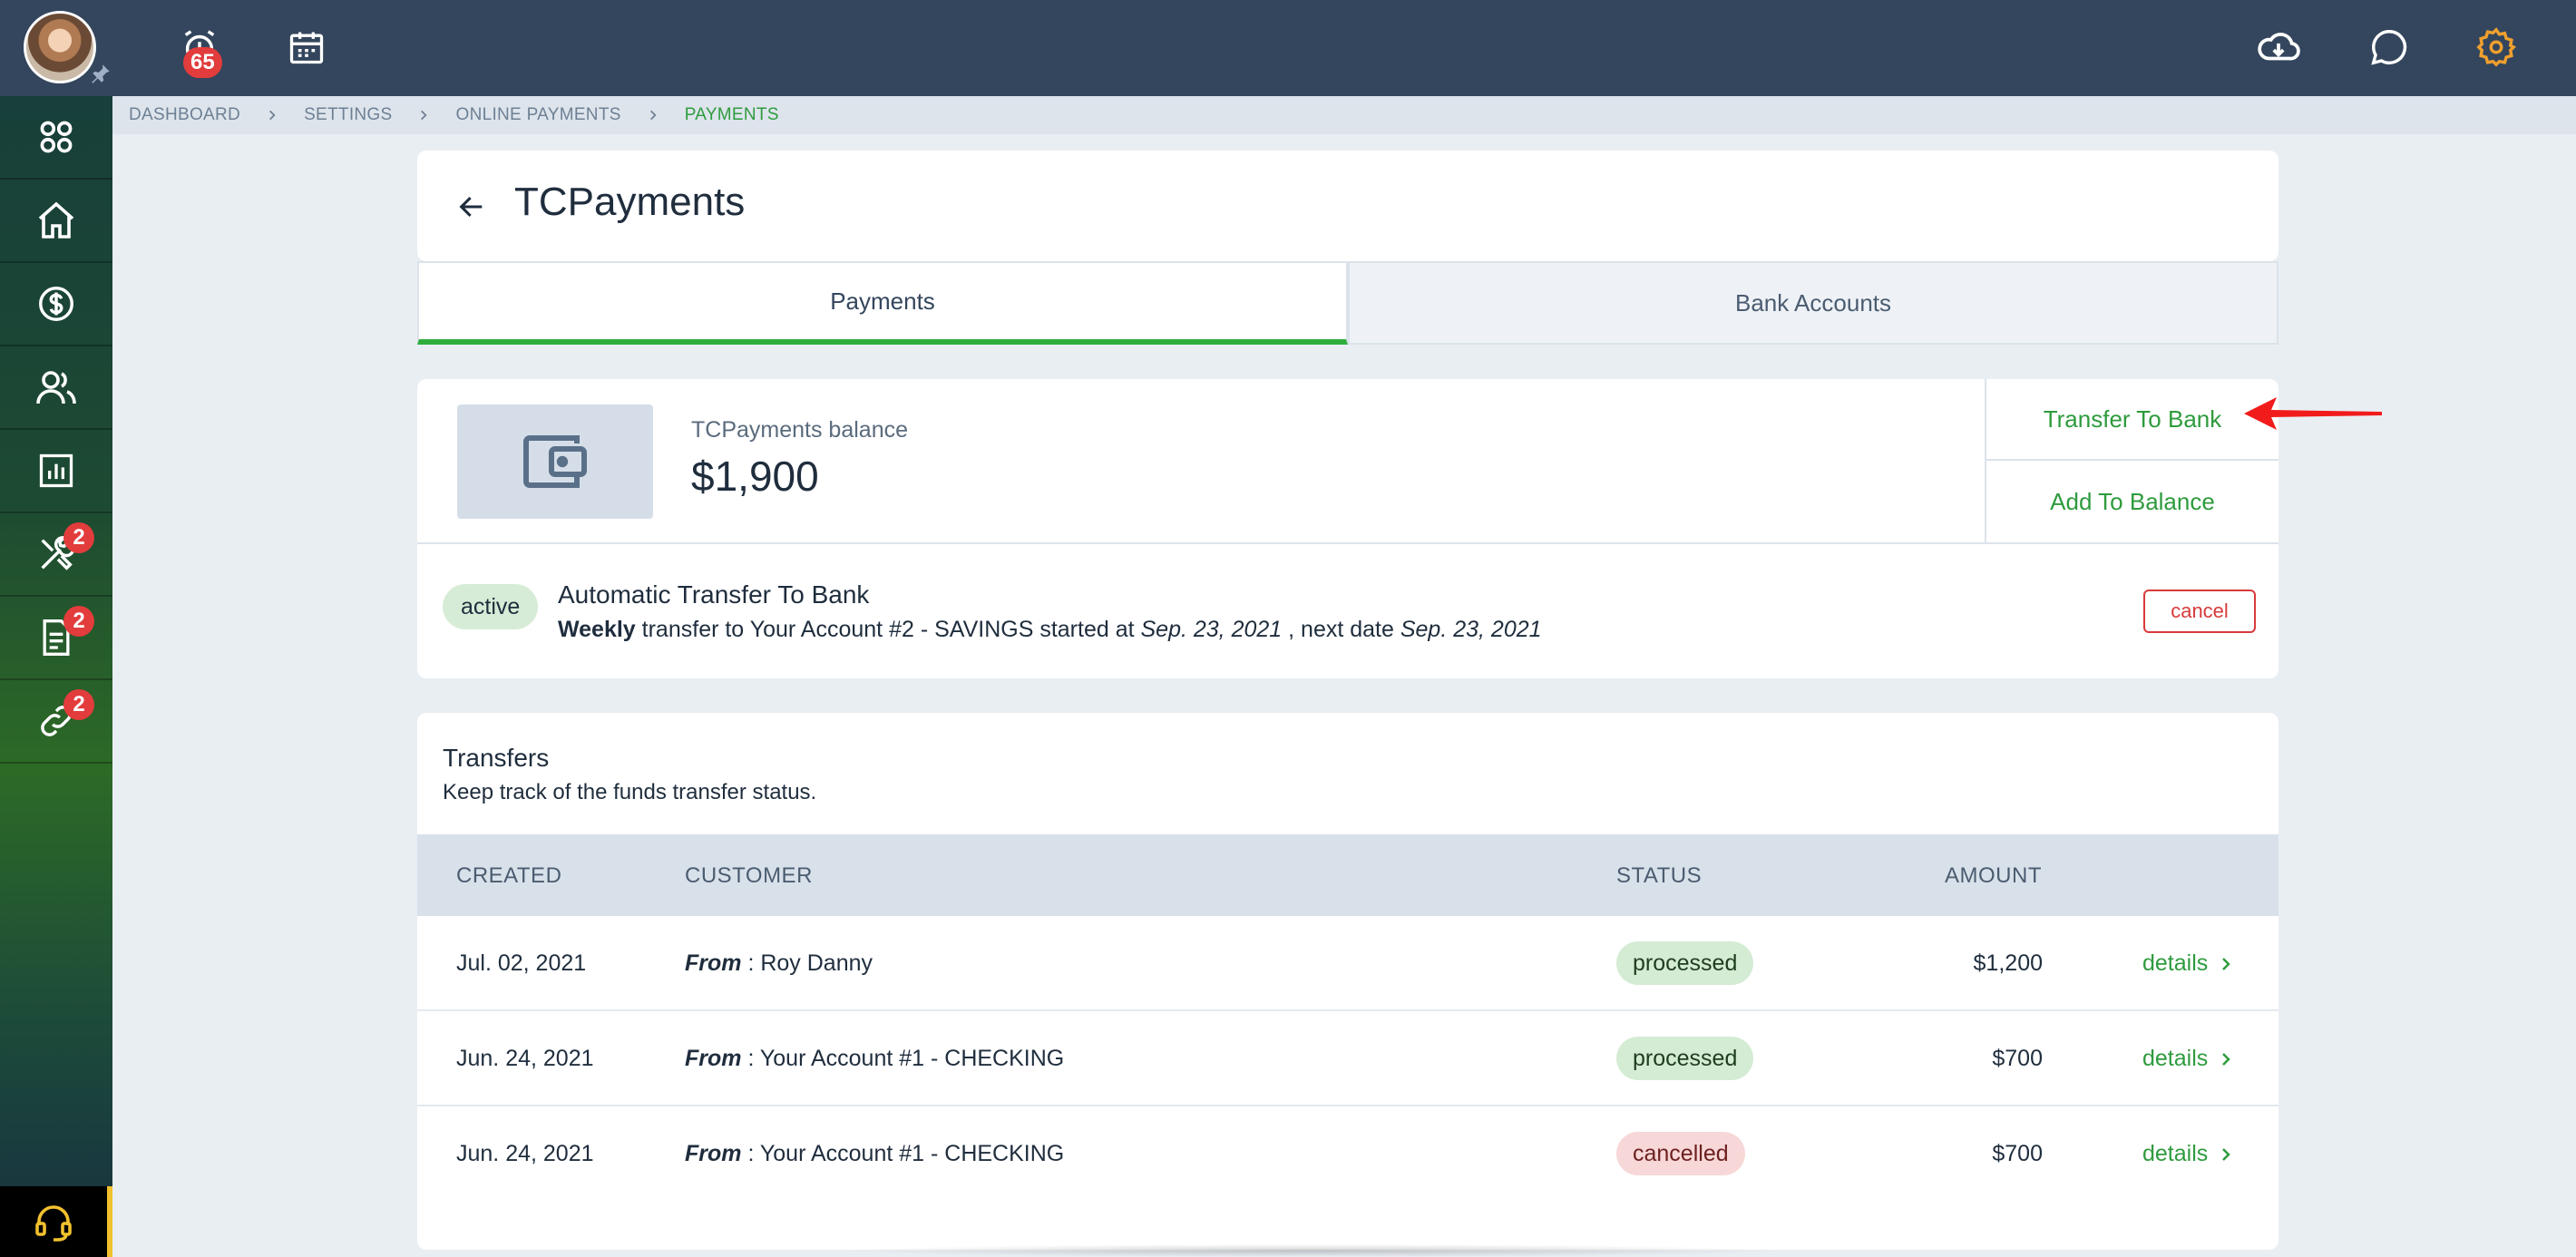 This screenshot has height=1257, width=2576. Describe the element at coordinates (1659, 876) in the screenshot. I see `column-status: STATUS` at that location.